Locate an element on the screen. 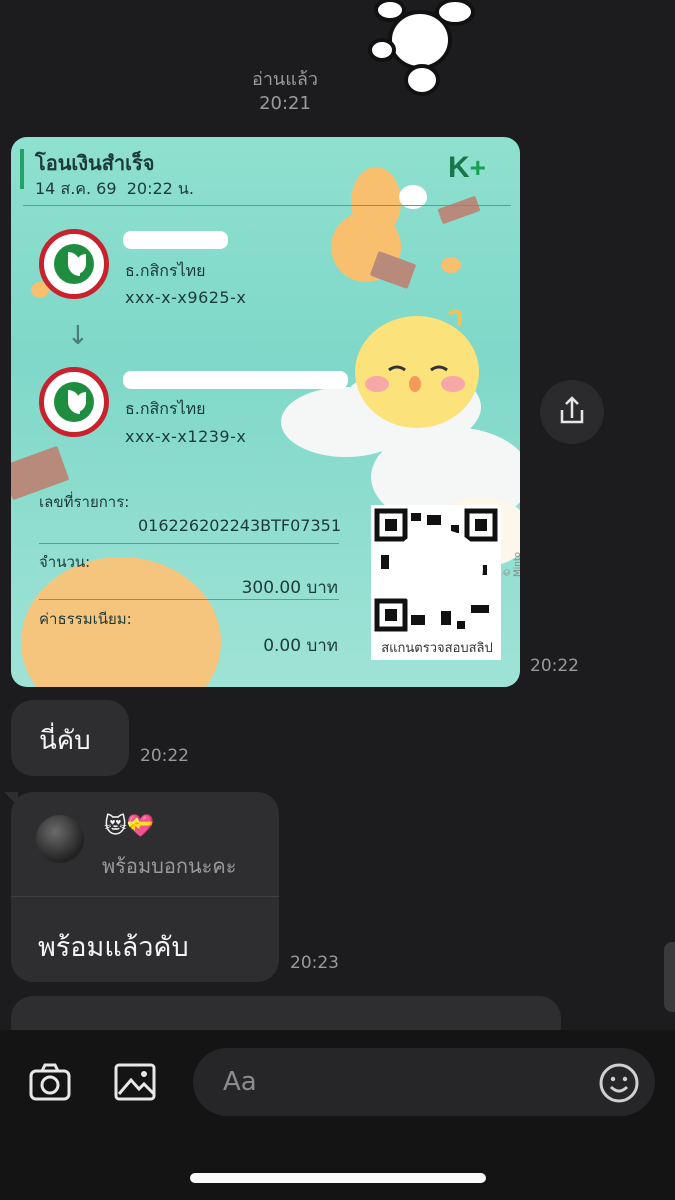 This screenshot has height=1200, width=675. kplus-plus: + is located at coordinates (478, 167).